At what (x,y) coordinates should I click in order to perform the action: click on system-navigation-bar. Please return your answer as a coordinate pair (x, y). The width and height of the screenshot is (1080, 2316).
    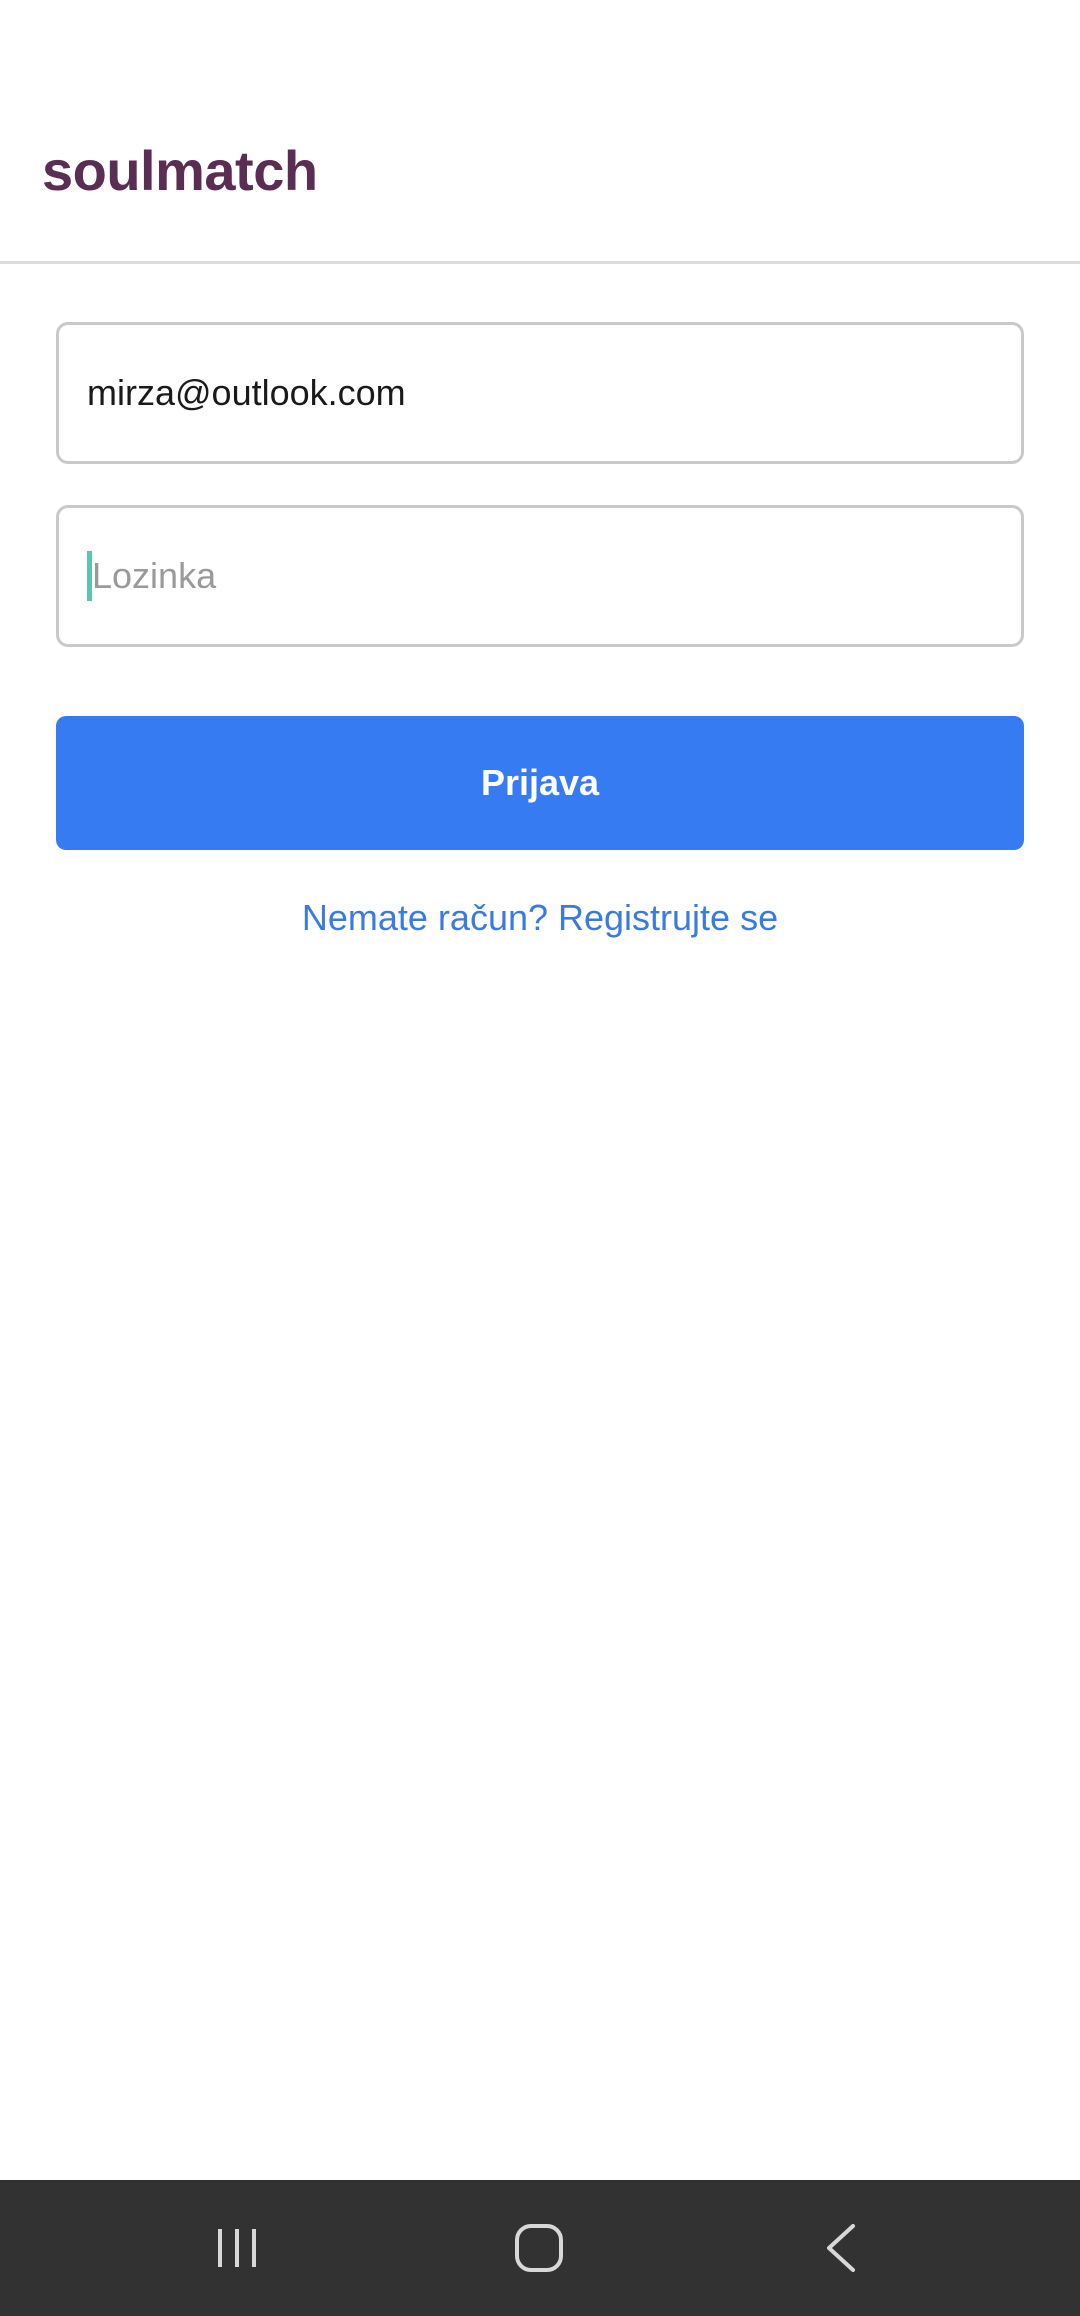
    Looking at the image, I should click on (540, 2248).